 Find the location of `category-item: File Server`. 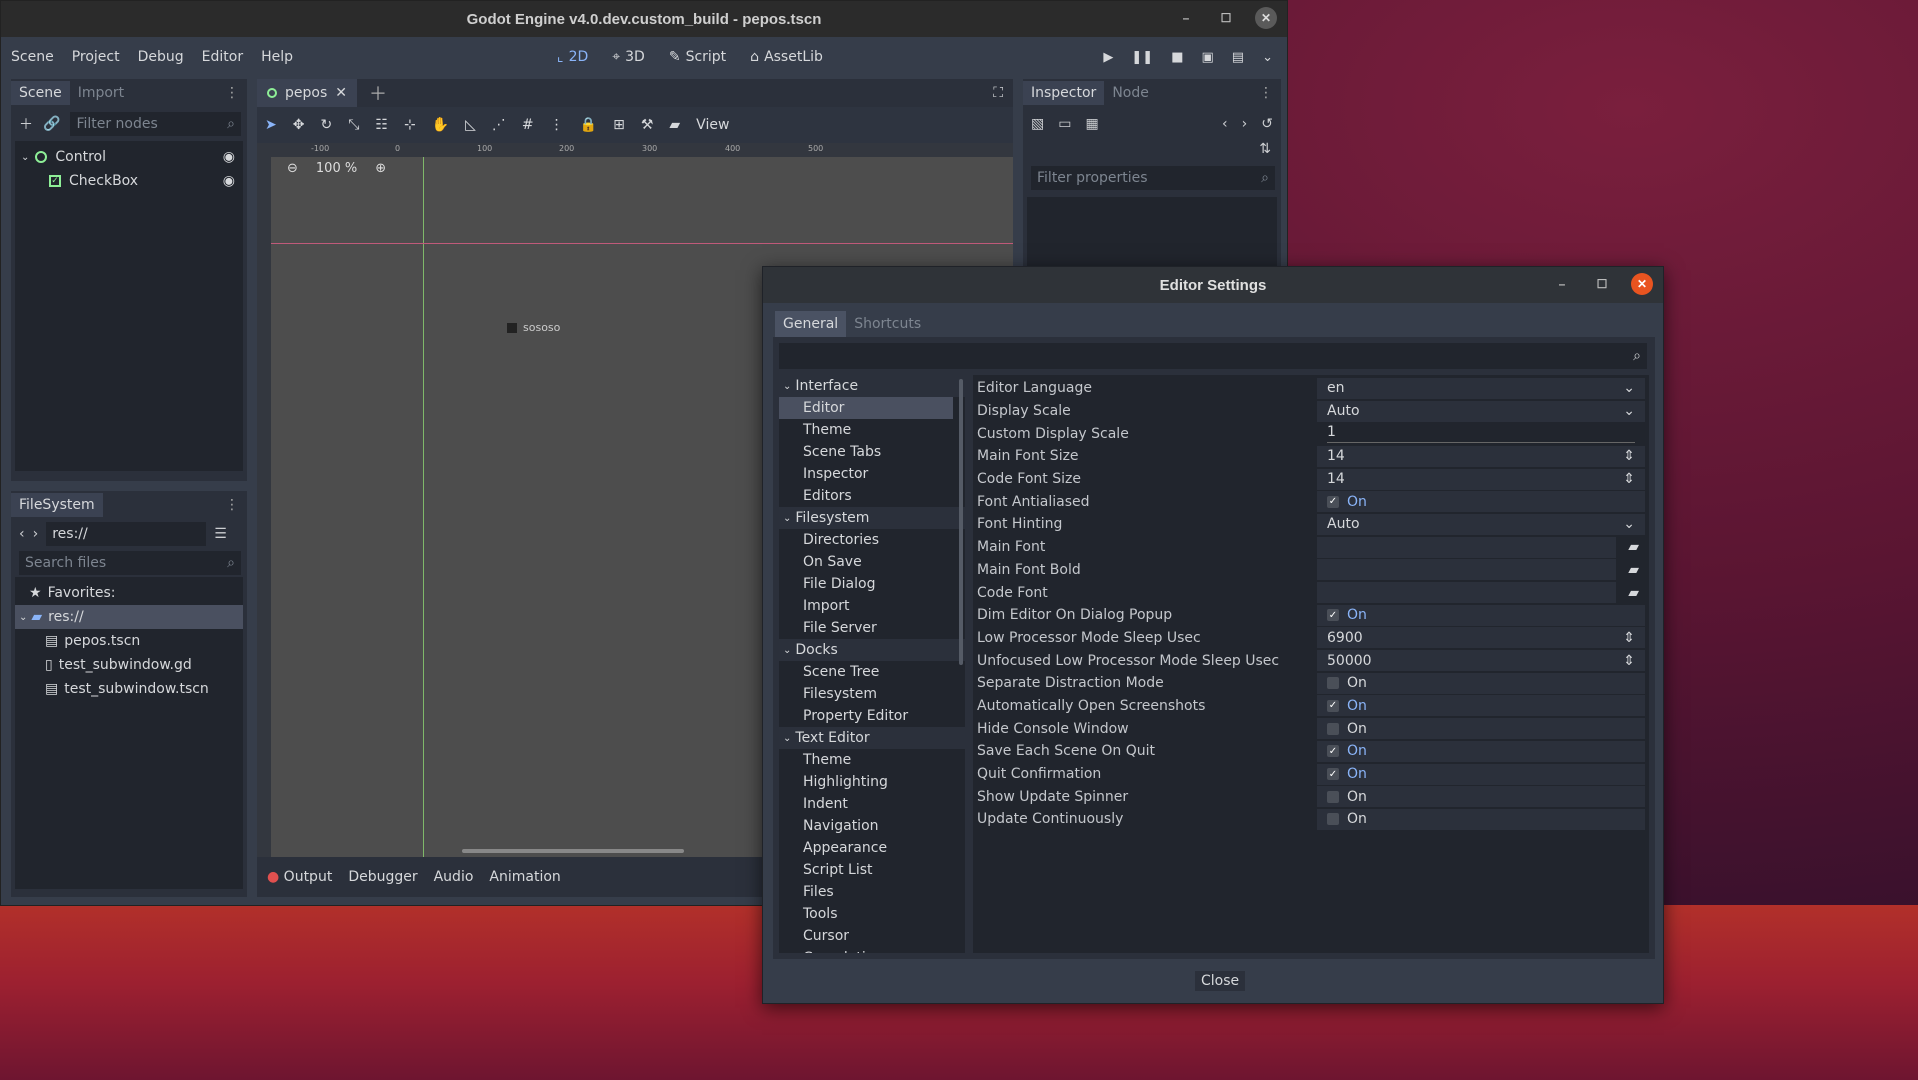

category-item: File Server is located at coordinates (872, 628).